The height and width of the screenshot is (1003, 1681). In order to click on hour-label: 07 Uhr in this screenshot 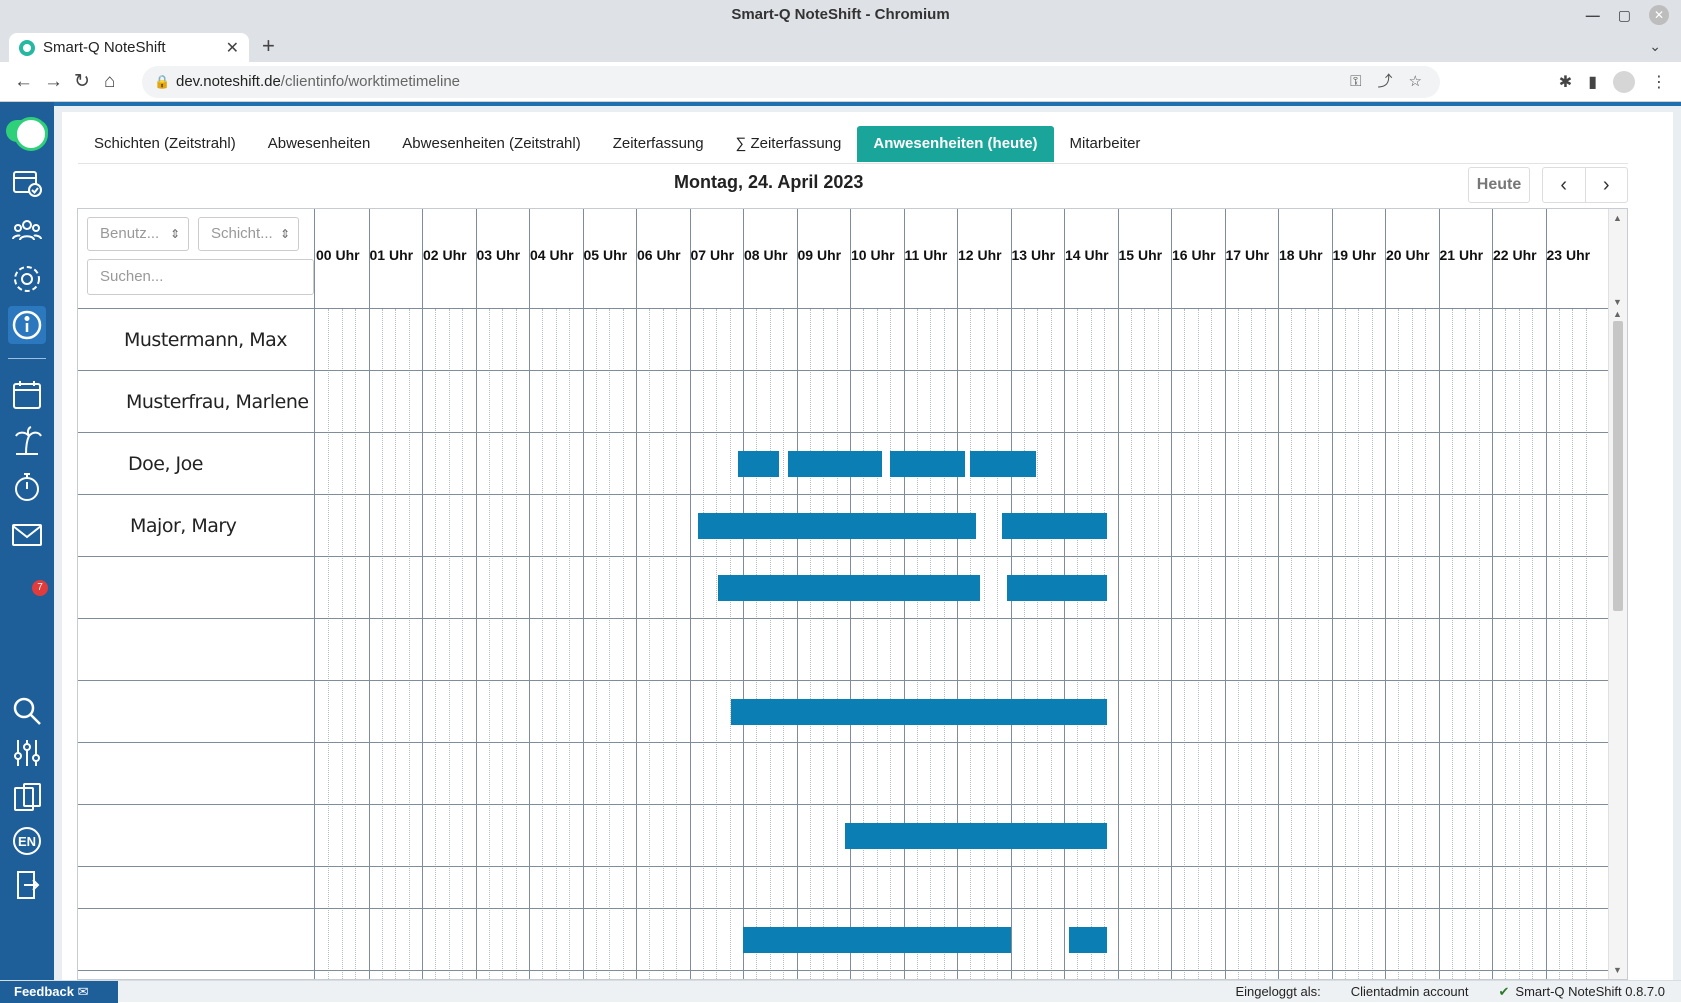, I will do `click(712, 255)`.